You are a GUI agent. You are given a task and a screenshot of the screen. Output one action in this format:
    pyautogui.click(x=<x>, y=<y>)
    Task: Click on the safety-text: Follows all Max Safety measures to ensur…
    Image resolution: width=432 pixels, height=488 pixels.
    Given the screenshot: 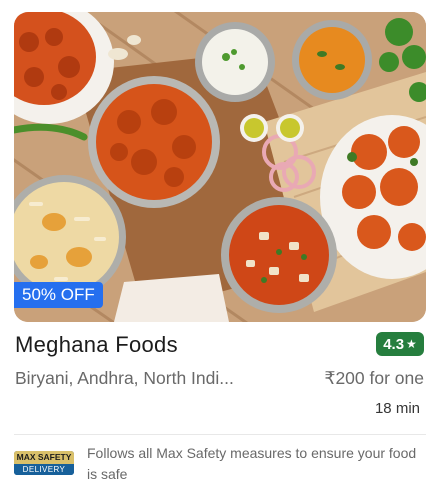 What is the action you would take?
    pyautogui.click(x=252, y=463)
    